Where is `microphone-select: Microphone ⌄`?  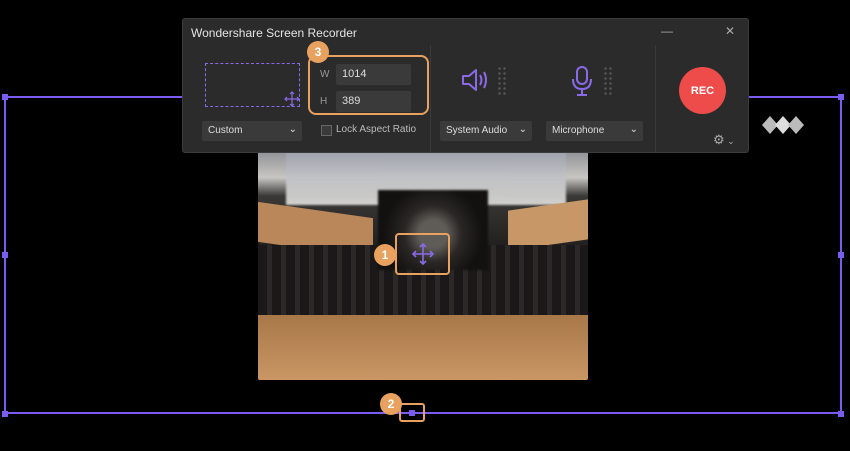
microphone-select: Microphone ⌄ is located at coordinates (594, 131).